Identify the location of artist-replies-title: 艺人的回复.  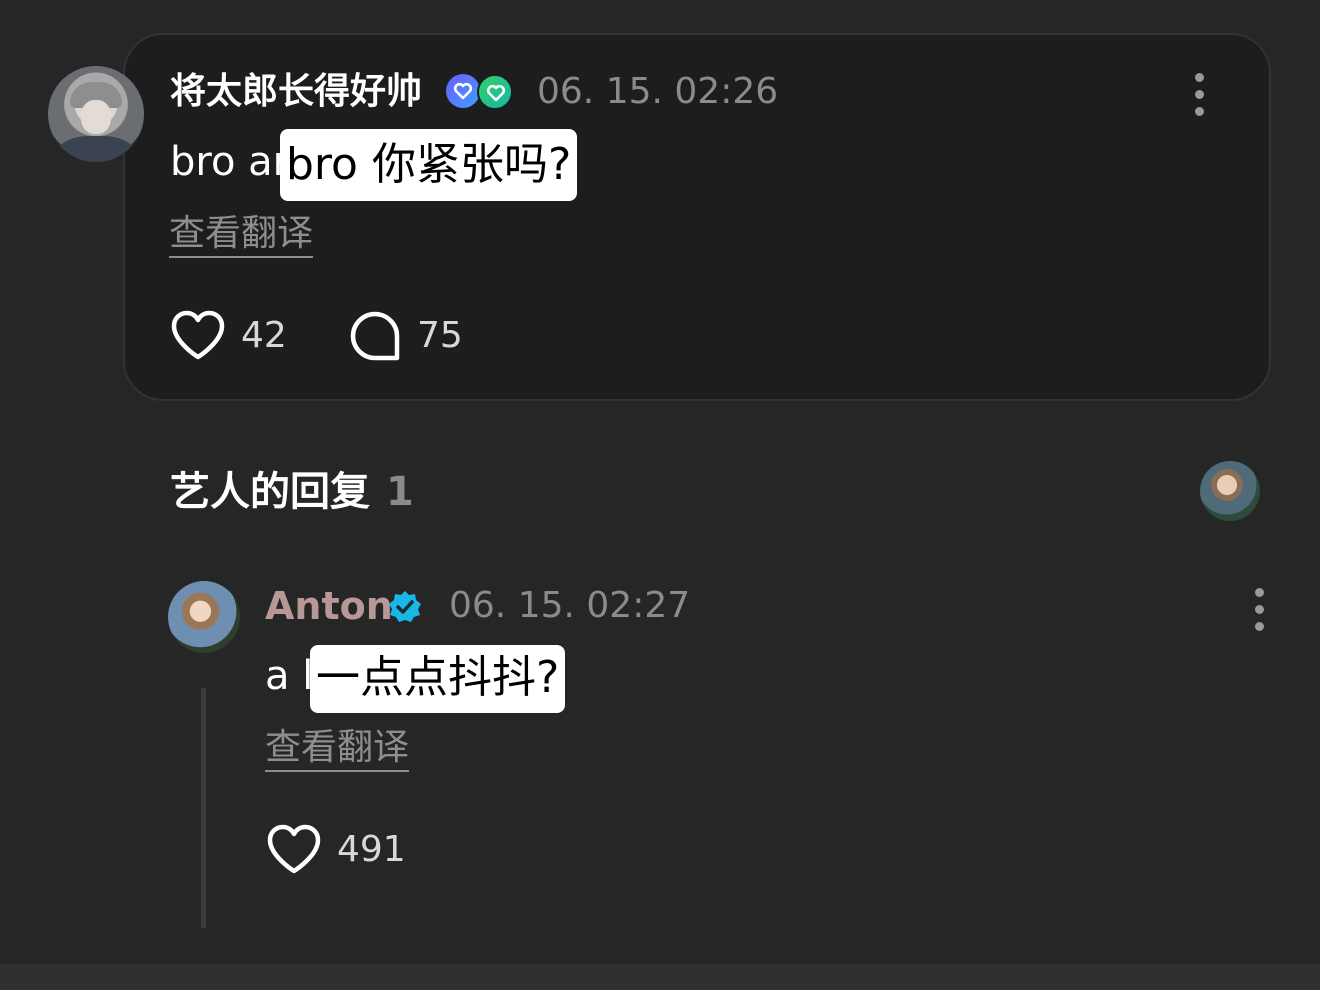
(270, 492).